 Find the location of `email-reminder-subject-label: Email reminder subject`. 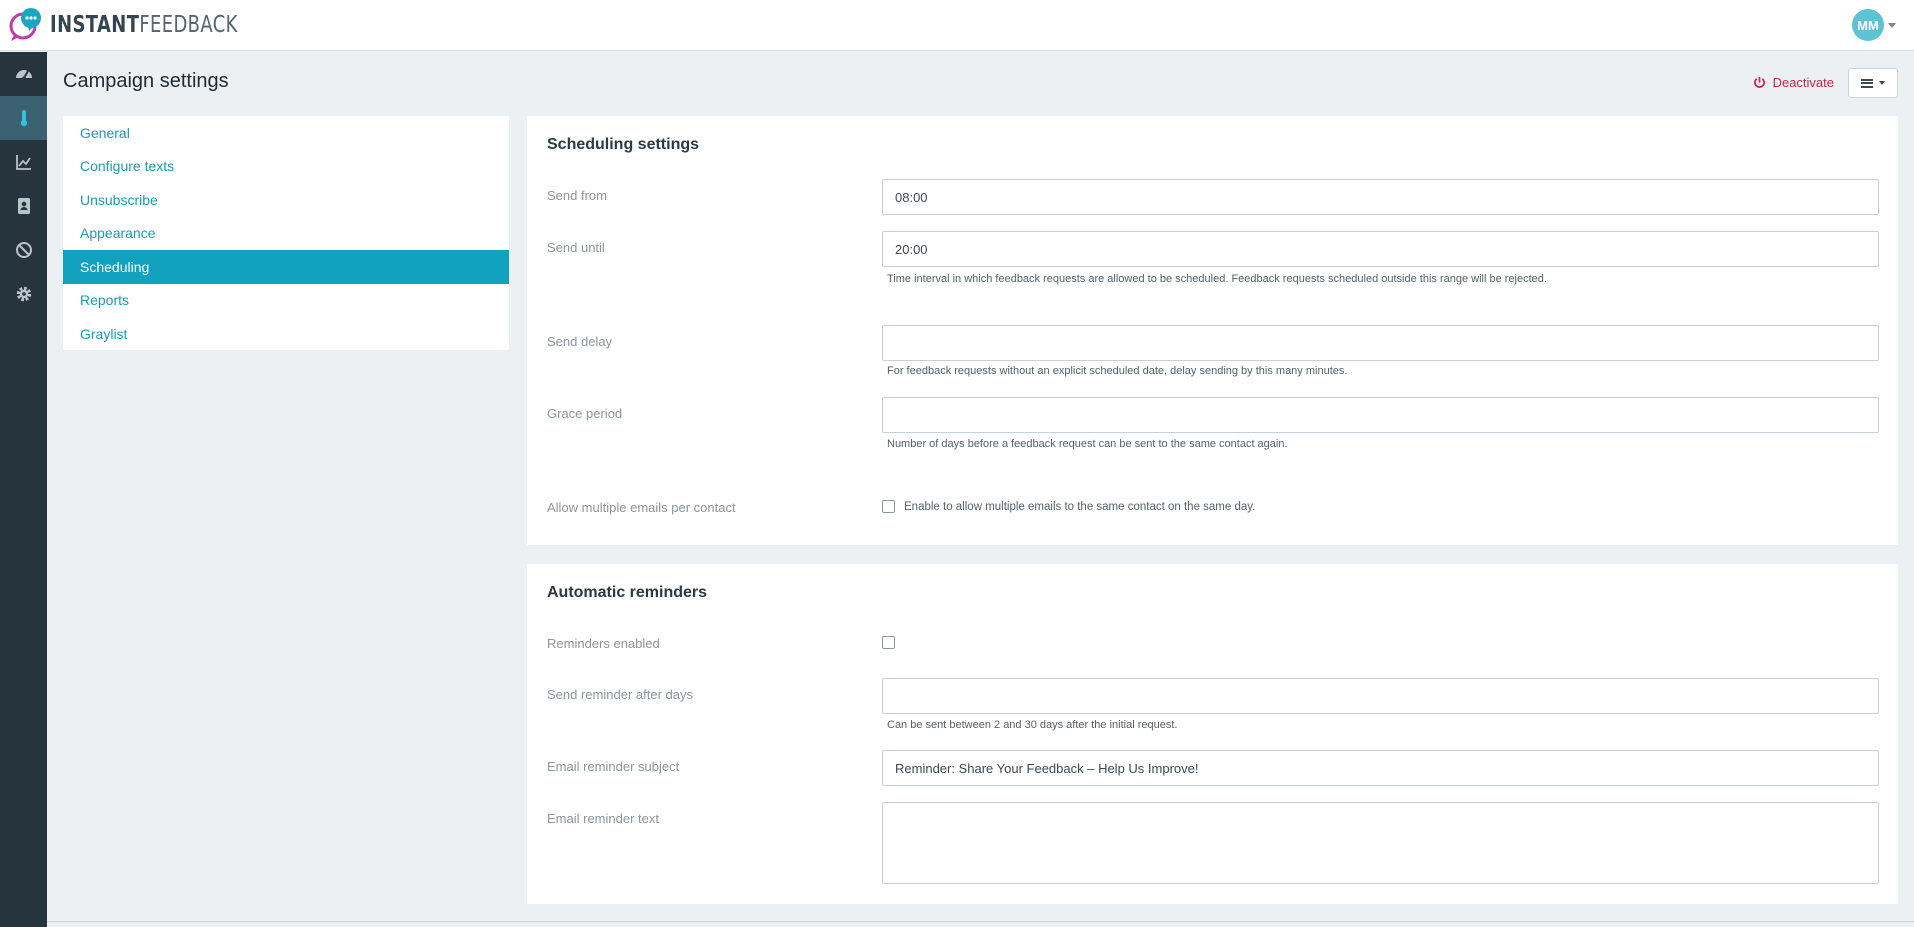

email-reminder-subject-label: Email reminder subject is located at coordinates (613, 766).